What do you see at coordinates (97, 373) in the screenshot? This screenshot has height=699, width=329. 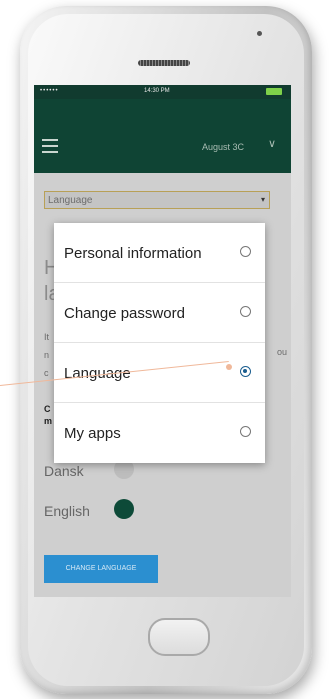 I see `menu-item-label: Language` at bounding box center [97, 373].